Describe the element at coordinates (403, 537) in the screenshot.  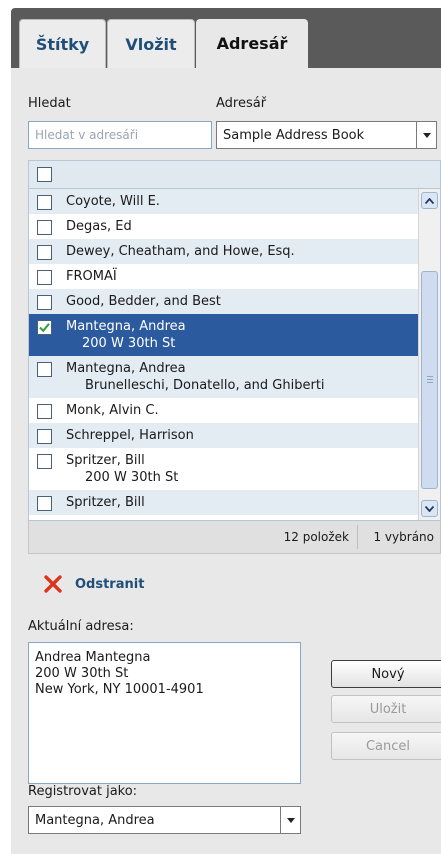
I see `selected-count: 1 vybráno` at that location.